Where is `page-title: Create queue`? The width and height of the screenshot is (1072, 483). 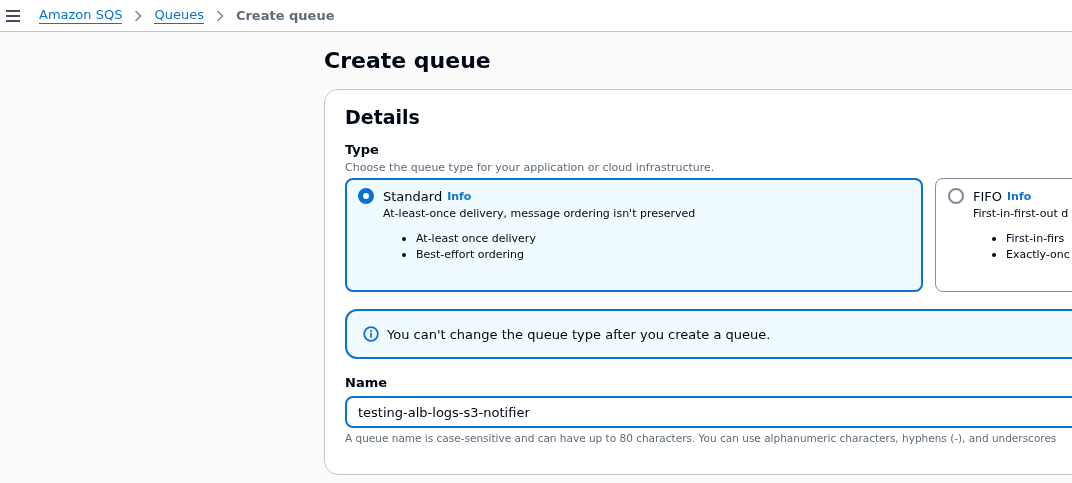
page-title: Create queue is located at coordinates (408, 61).